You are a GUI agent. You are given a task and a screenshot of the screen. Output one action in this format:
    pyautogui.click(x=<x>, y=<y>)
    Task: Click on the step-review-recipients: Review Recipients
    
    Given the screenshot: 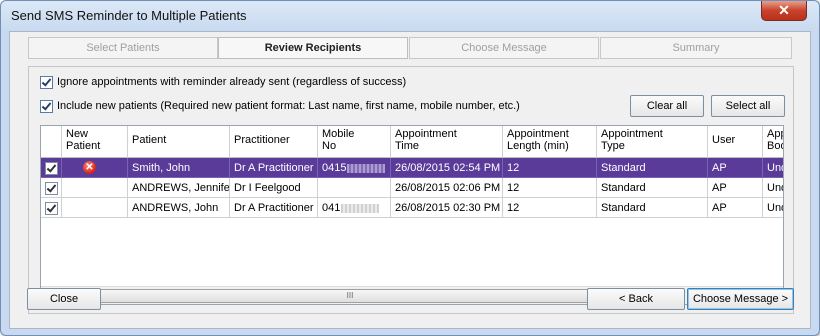 What is the action you would take?
    pyautogui.click(x=313, y=48)
    